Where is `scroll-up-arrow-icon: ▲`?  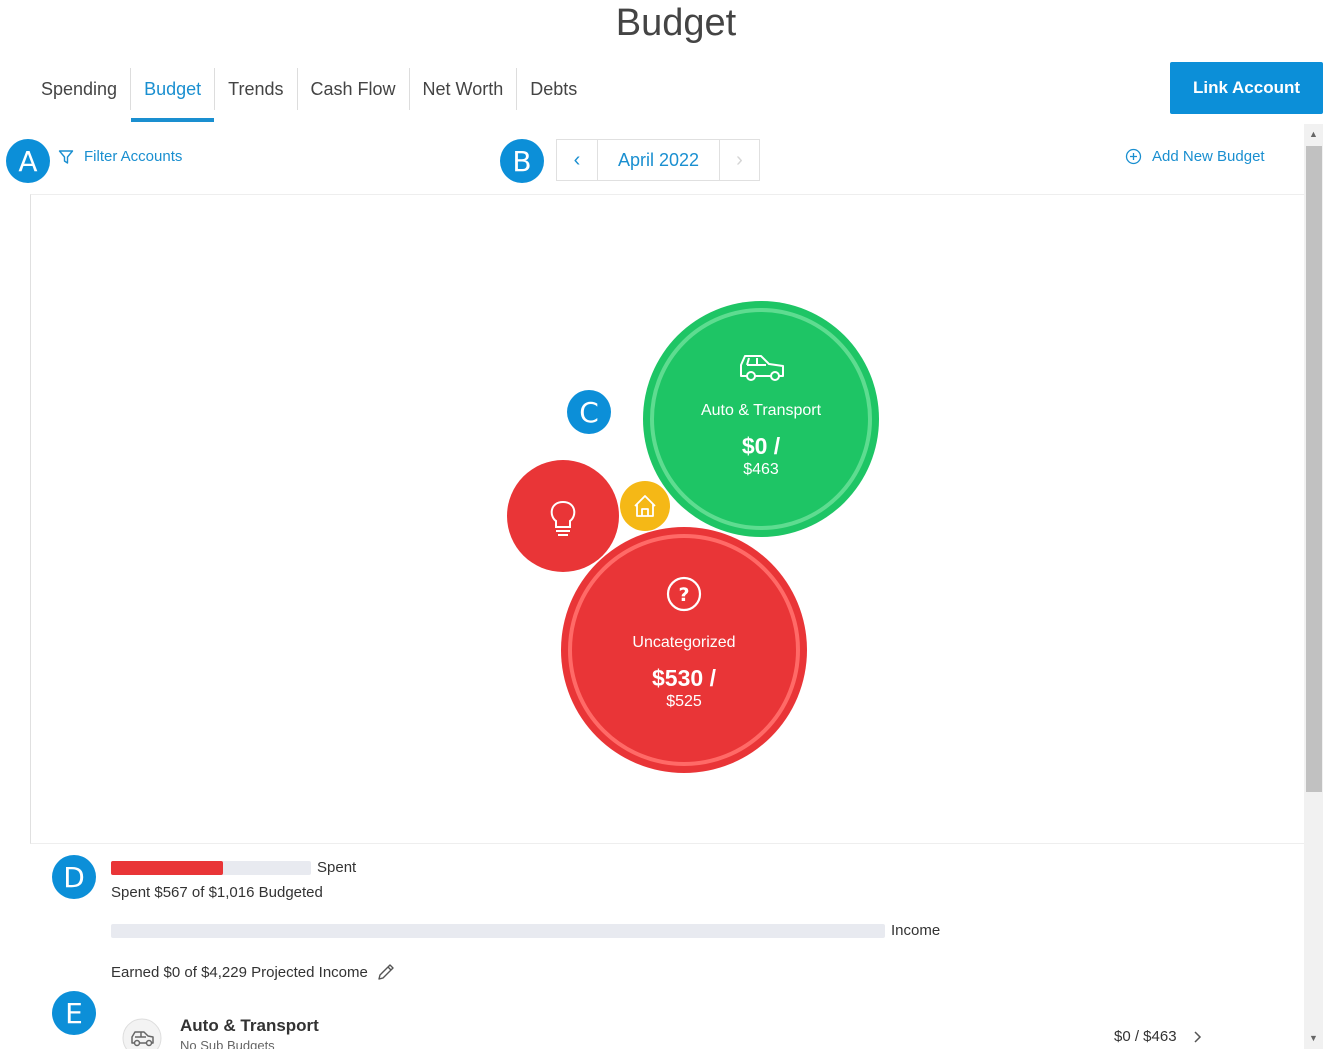
scroll-up-arrow-icon: ▲ is located at coordinates (1313, 134).